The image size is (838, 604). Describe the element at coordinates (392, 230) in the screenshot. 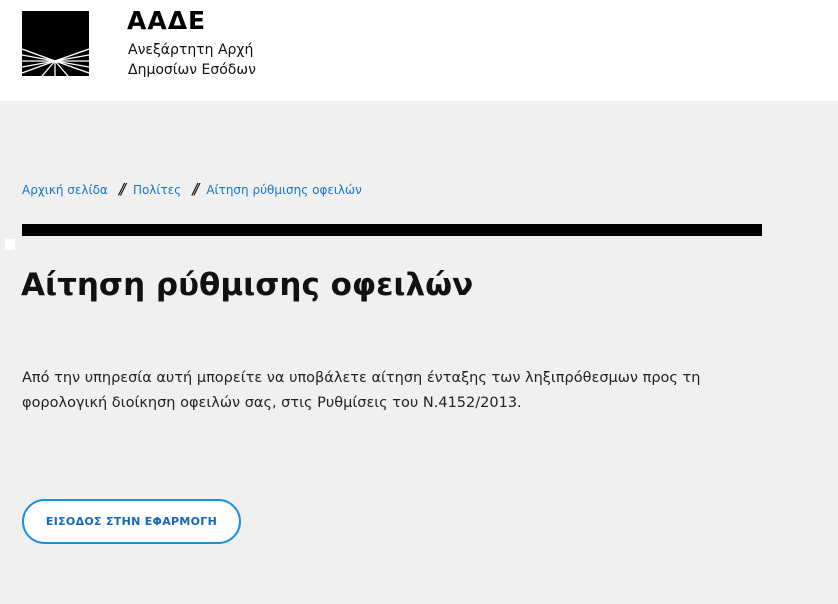

I see `title-divider` at that location.